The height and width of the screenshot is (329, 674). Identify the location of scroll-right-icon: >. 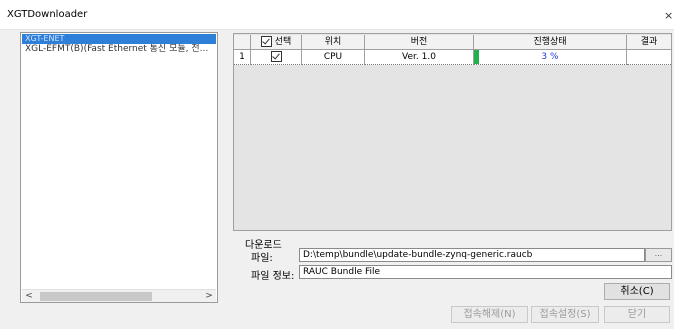
(209, 296).